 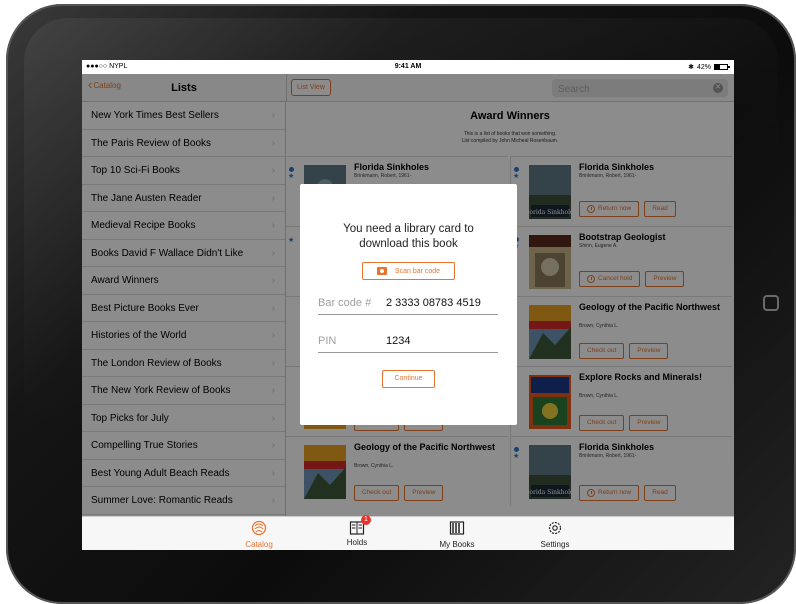 What do you see at coordinates (555, 528) in the screenshot?
I see `settings-icon` at bounding box center [555, 528].